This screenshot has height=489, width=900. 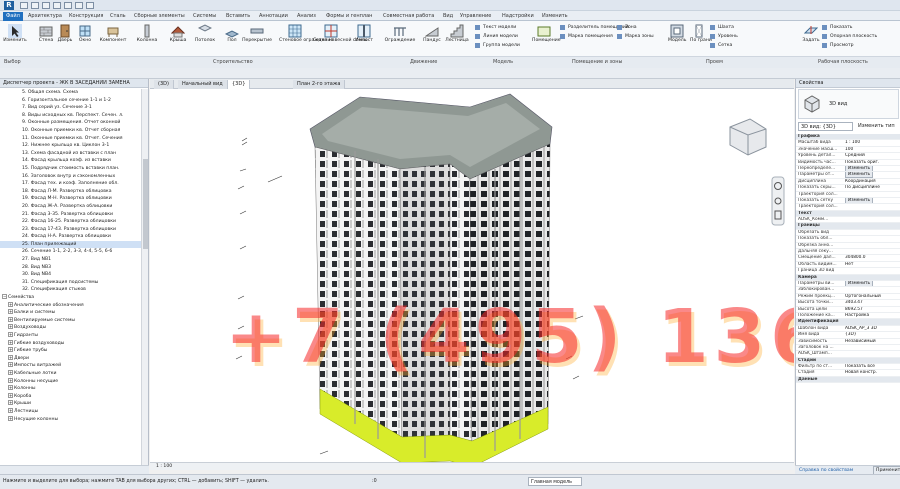 I want to click on area-tool: Зона, so click(x=627, y=27).